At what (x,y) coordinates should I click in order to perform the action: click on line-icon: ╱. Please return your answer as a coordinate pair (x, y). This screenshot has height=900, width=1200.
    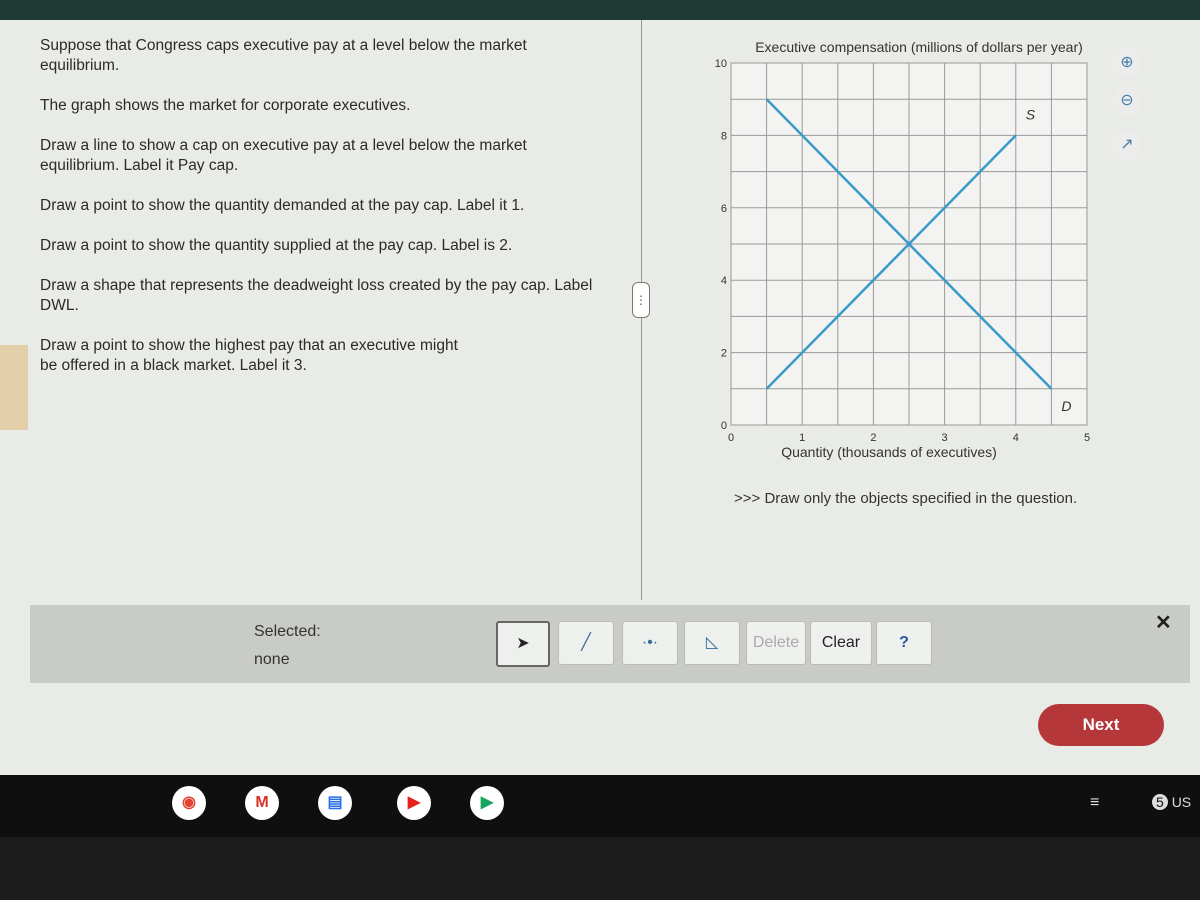
    Looking at the image, I should click on (586, 642).